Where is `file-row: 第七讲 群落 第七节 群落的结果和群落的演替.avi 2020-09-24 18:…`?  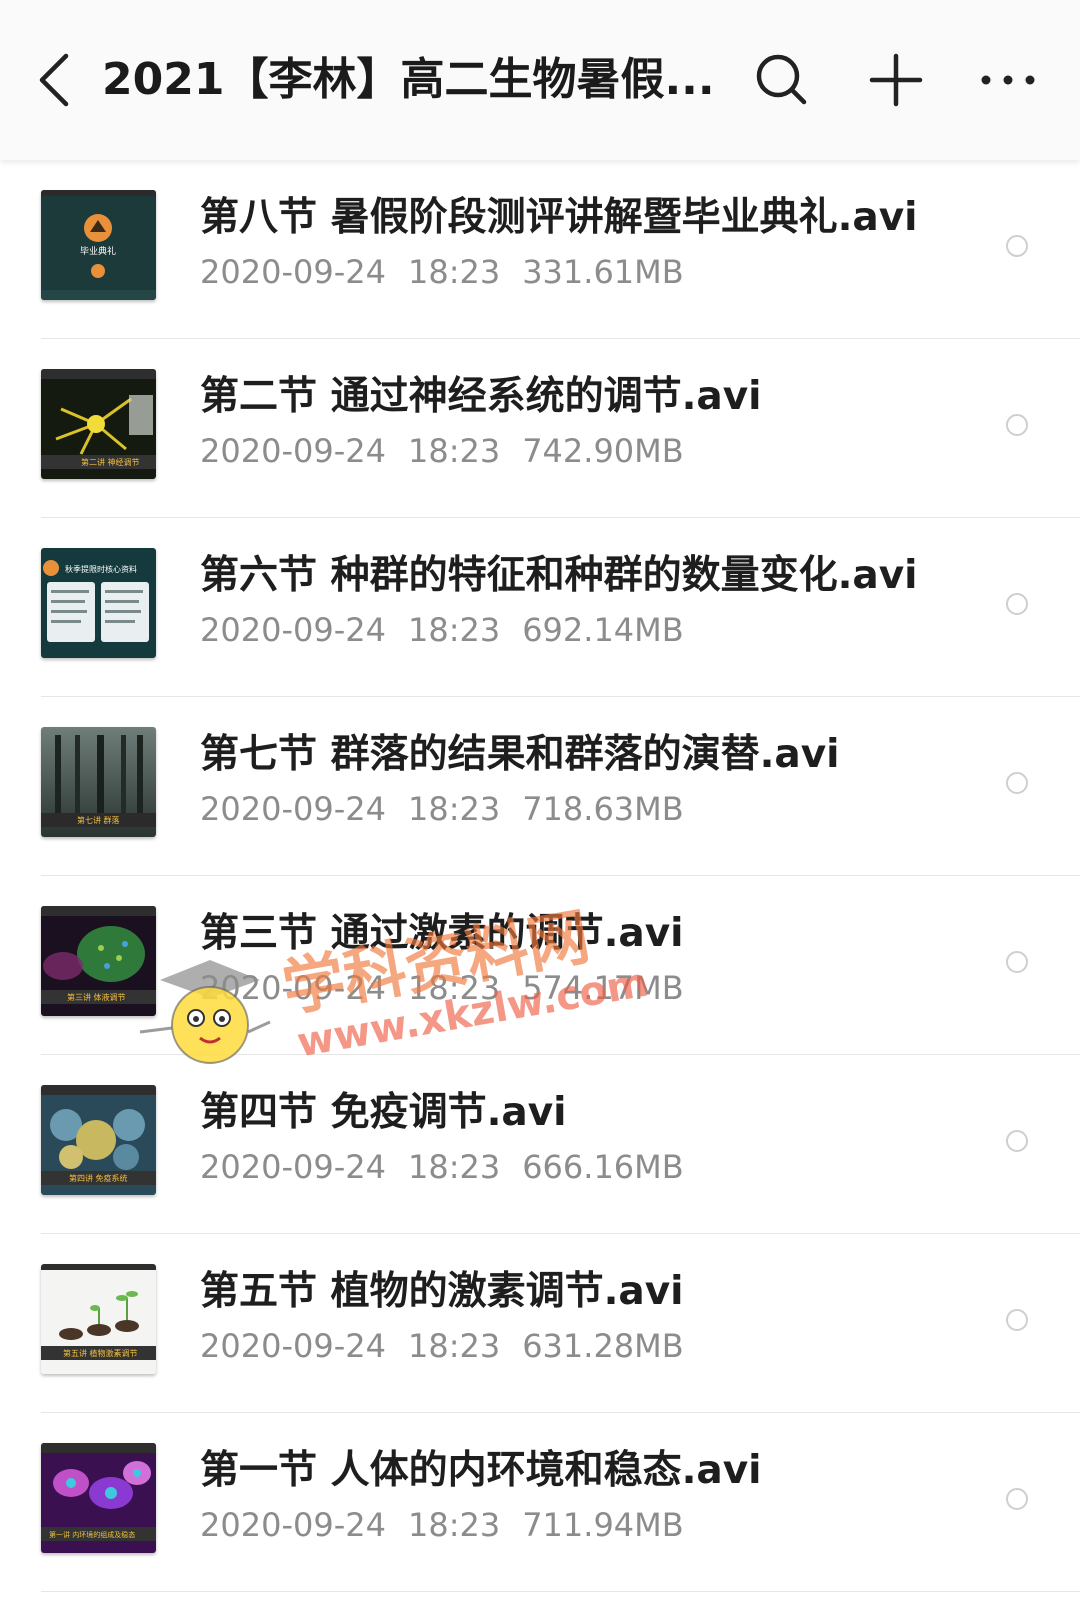
file-row: 第七讲 群落 第七节 群落的结果和群落的演替.avi 2020-09-24 18:… is located at coordinates (540, 786).